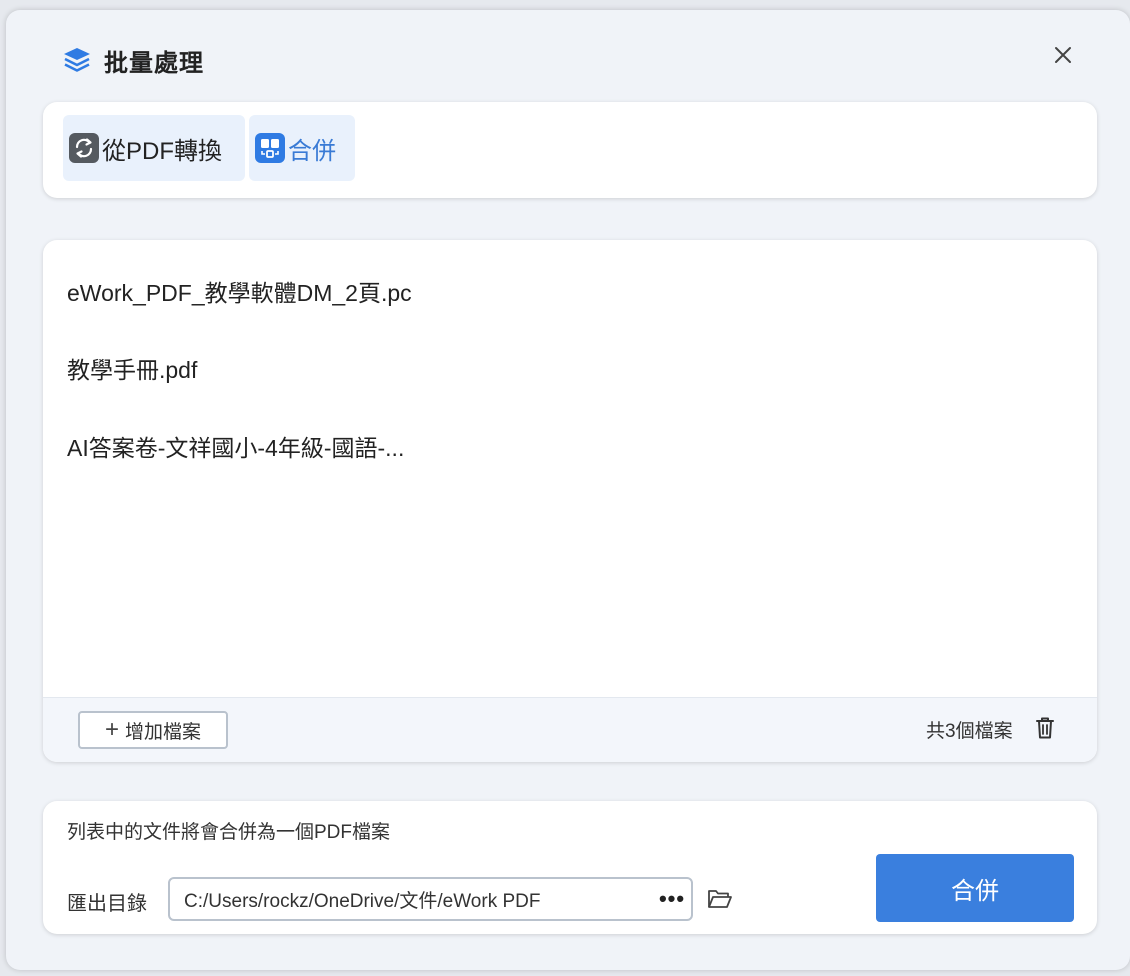 The width and height of the screenshot is (1130, 976). Describe the element at coordinates (312, 151) in the screenshot. I see `tab-label: 合併` at that location.